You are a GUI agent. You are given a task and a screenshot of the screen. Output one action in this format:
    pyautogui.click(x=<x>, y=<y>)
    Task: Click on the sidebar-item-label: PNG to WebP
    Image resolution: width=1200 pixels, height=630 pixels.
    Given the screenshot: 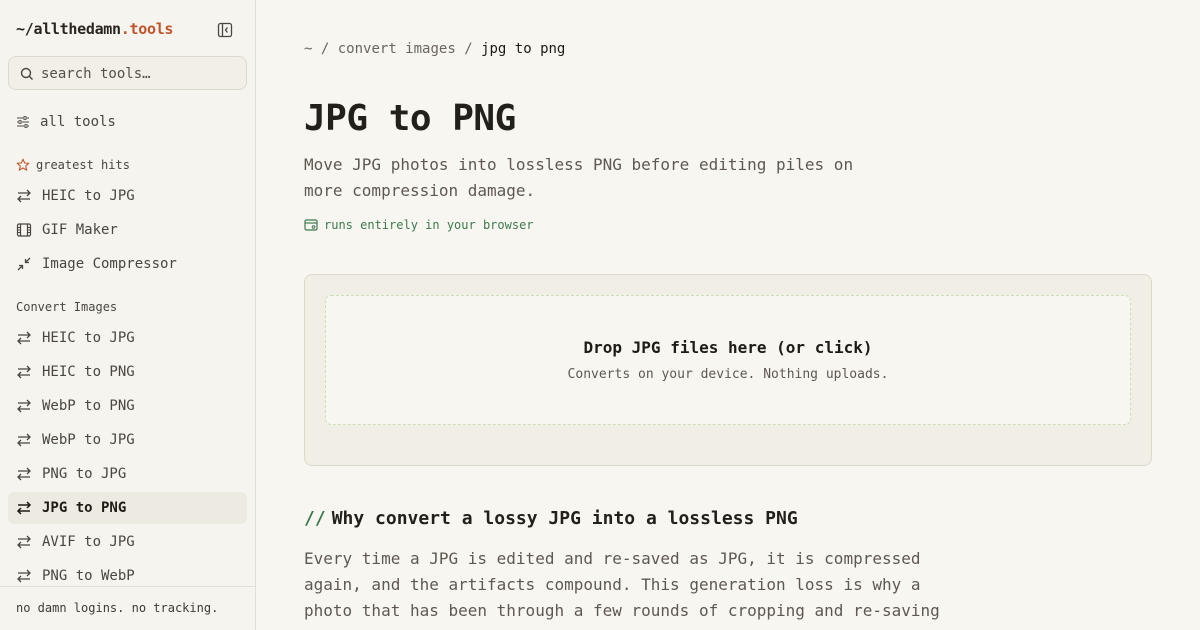 What is the action you would take?
    pyautogui.click(x=88, y=576)
    